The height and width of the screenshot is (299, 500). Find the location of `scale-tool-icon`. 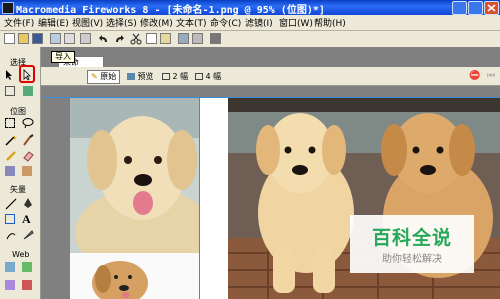

scale-tool-icon is located at coordinates (10, 91).